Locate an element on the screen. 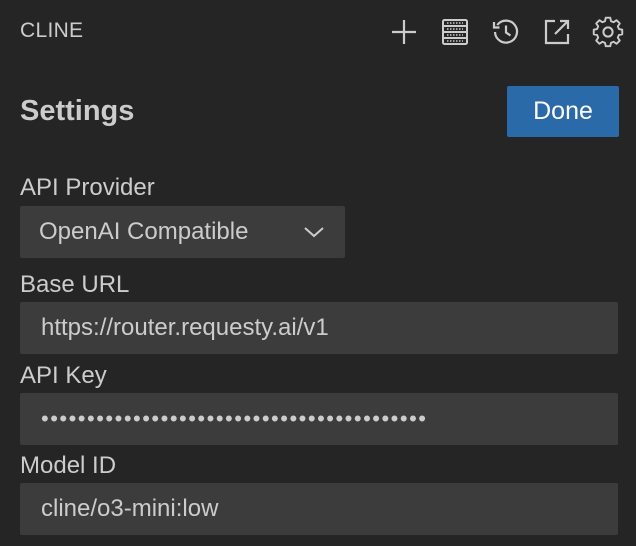 The width and height of the screenshot is (636, 546). new-task-button is located at coordinates (404, 32).